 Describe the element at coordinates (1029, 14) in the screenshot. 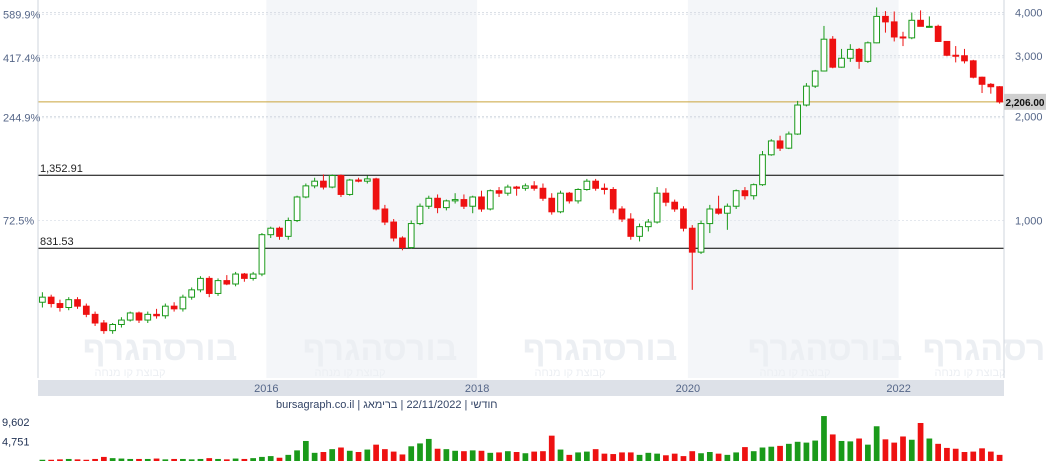

I see `price-tick-label: 4,000` at that location.